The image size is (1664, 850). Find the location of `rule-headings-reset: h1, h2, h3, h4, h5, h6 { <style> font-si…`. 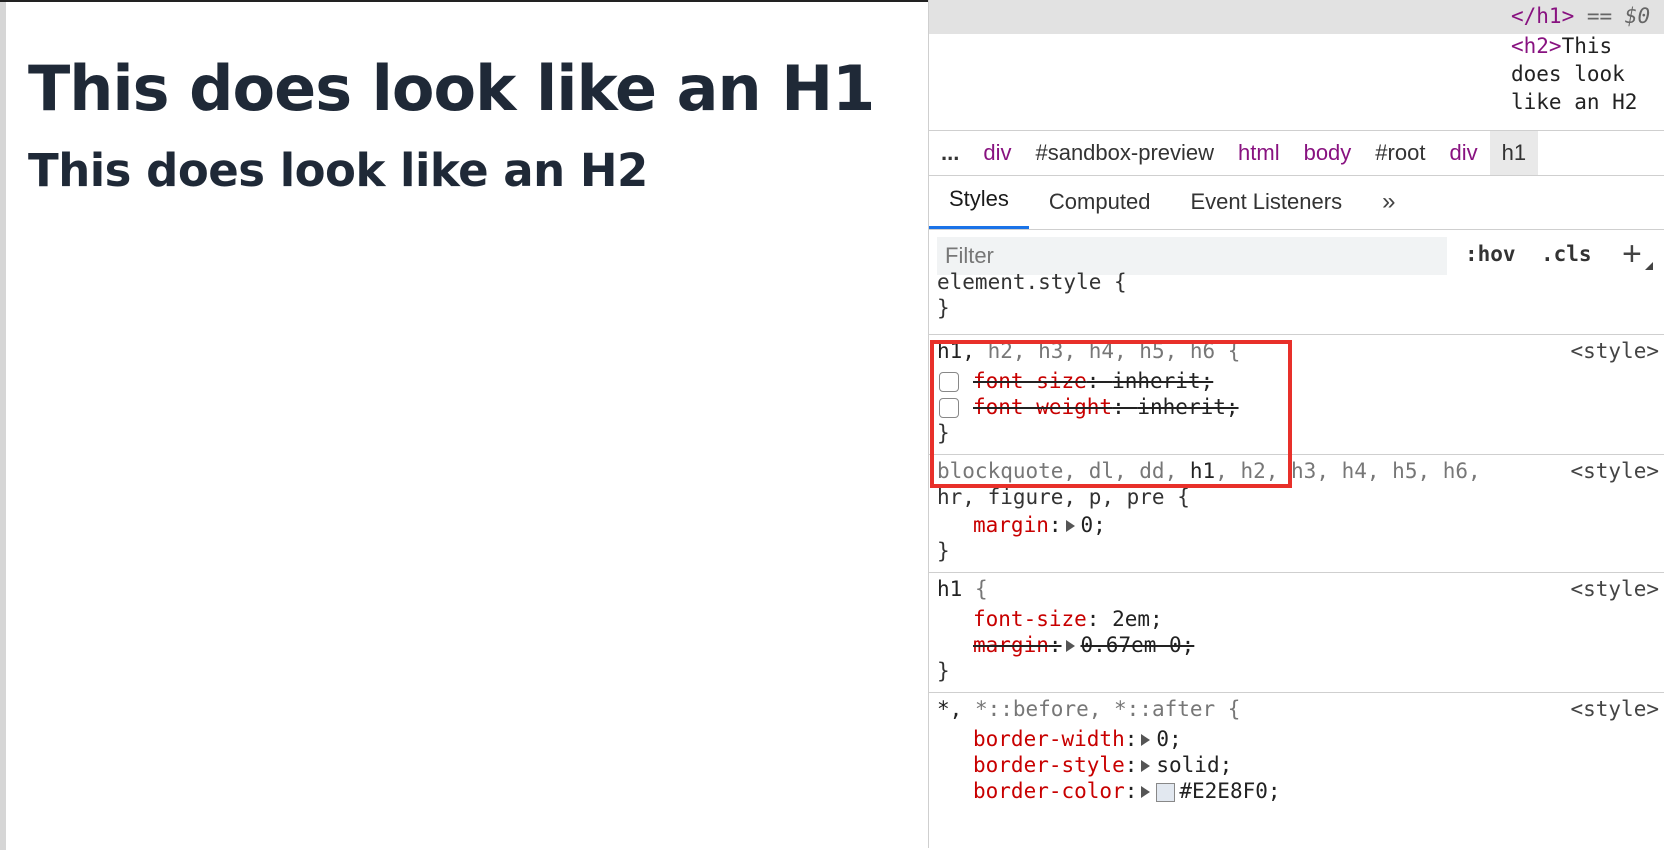

rule-headings-reset: h1, h2, h3, h4, h5, h6 { <style> font-si… is located at coordinates (1296, 394).